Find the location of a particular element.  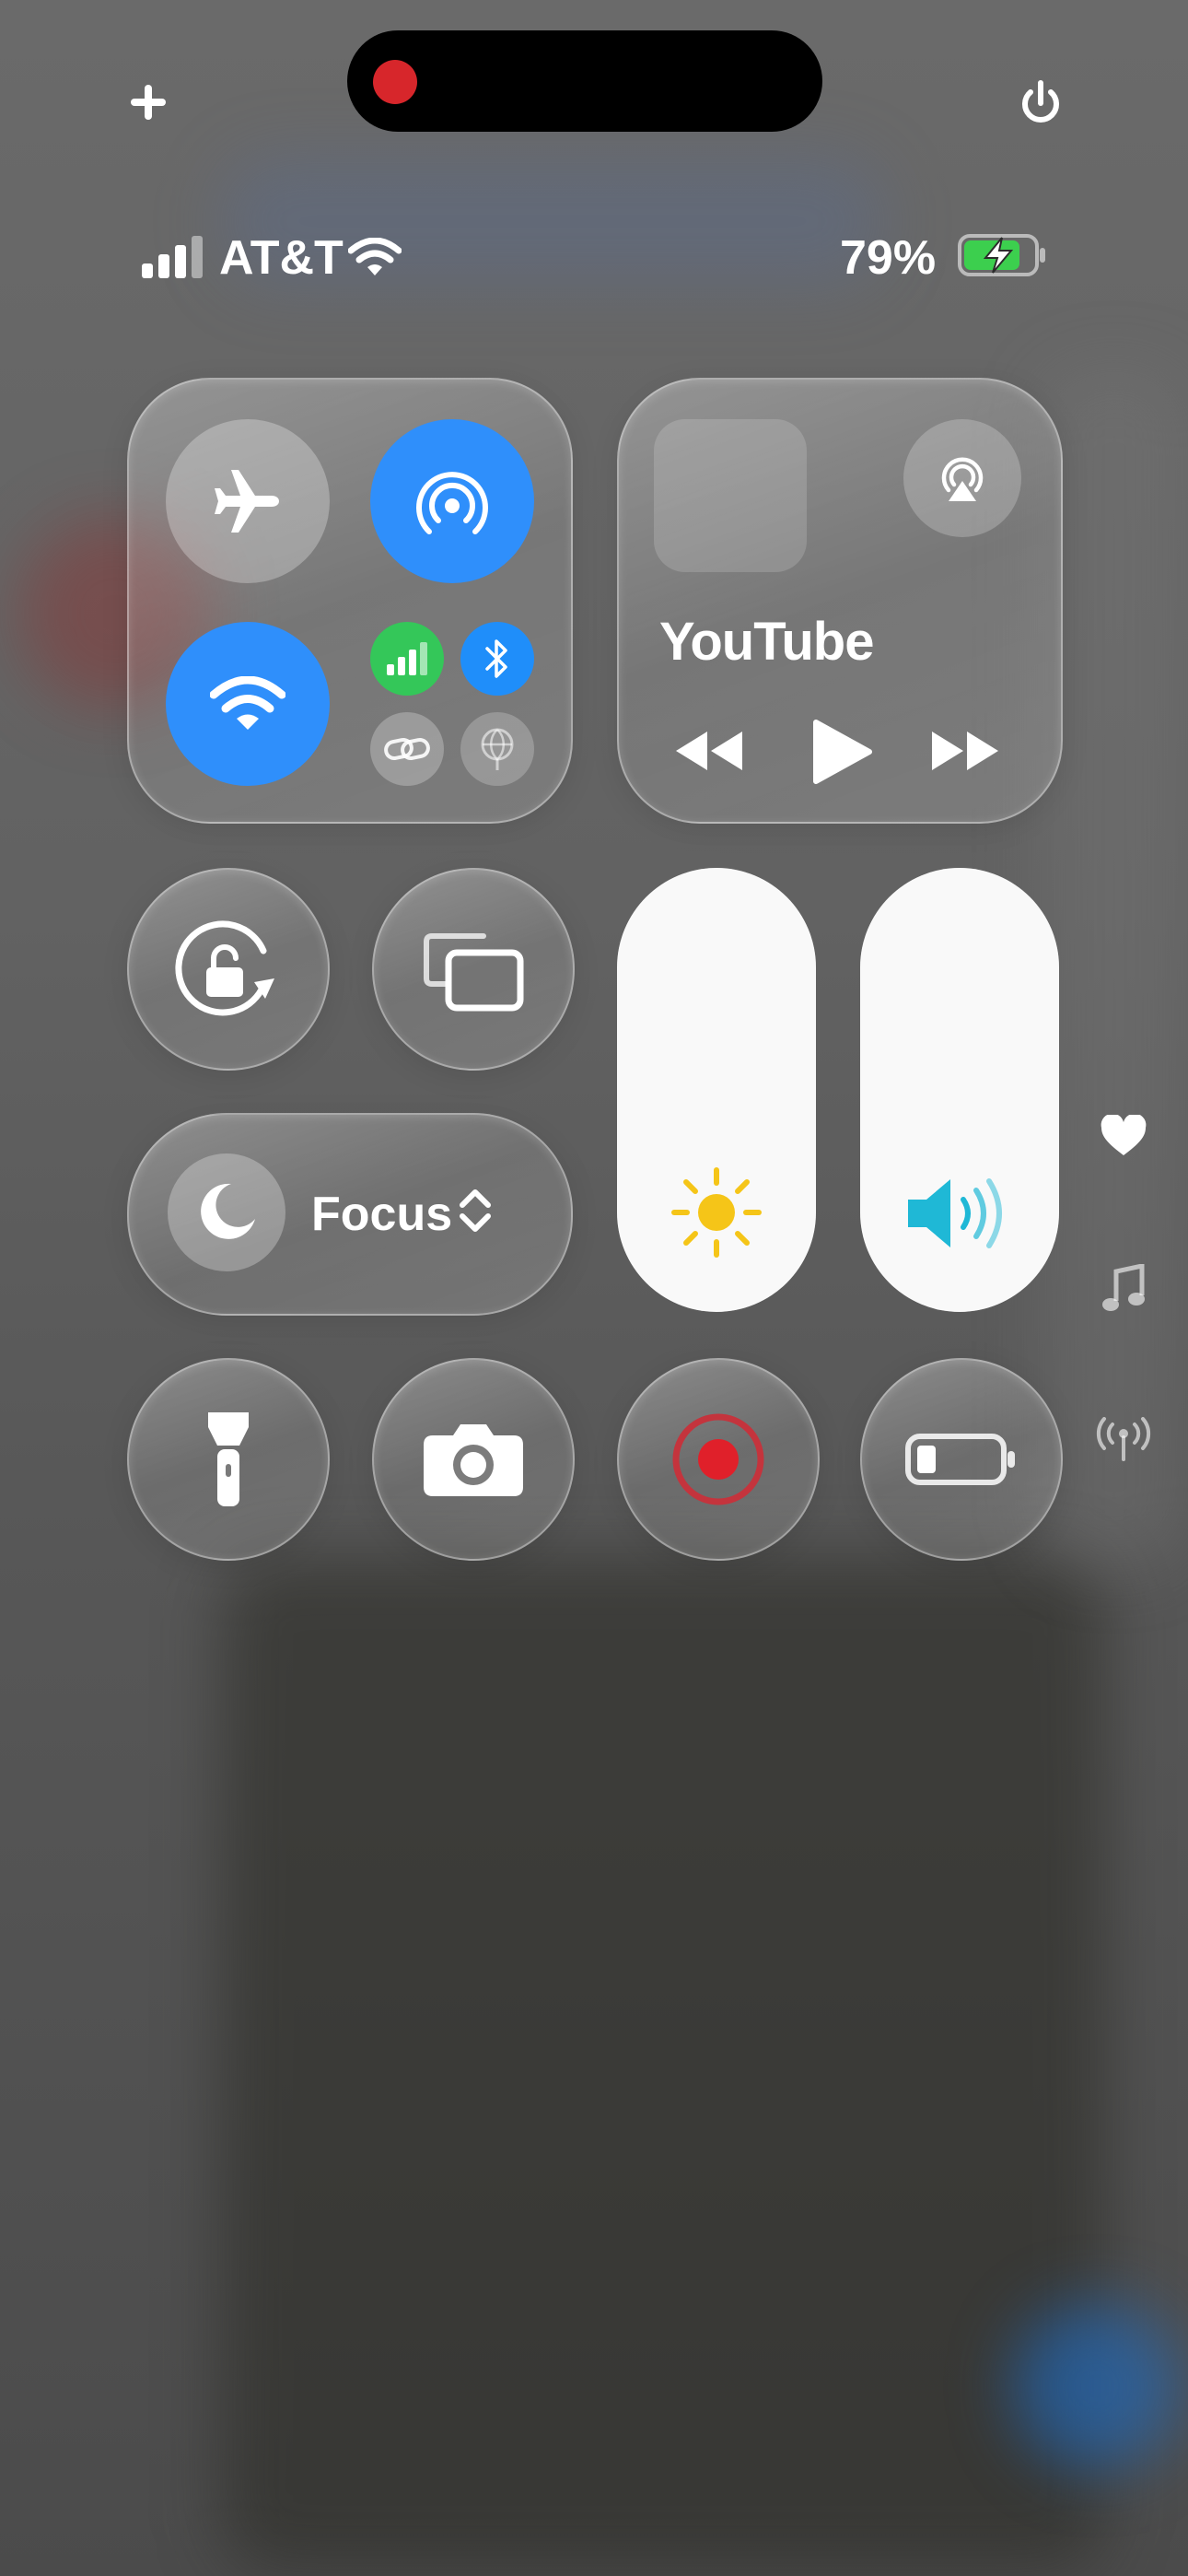

flashlight-icon is located at coordinates (228, 1459).